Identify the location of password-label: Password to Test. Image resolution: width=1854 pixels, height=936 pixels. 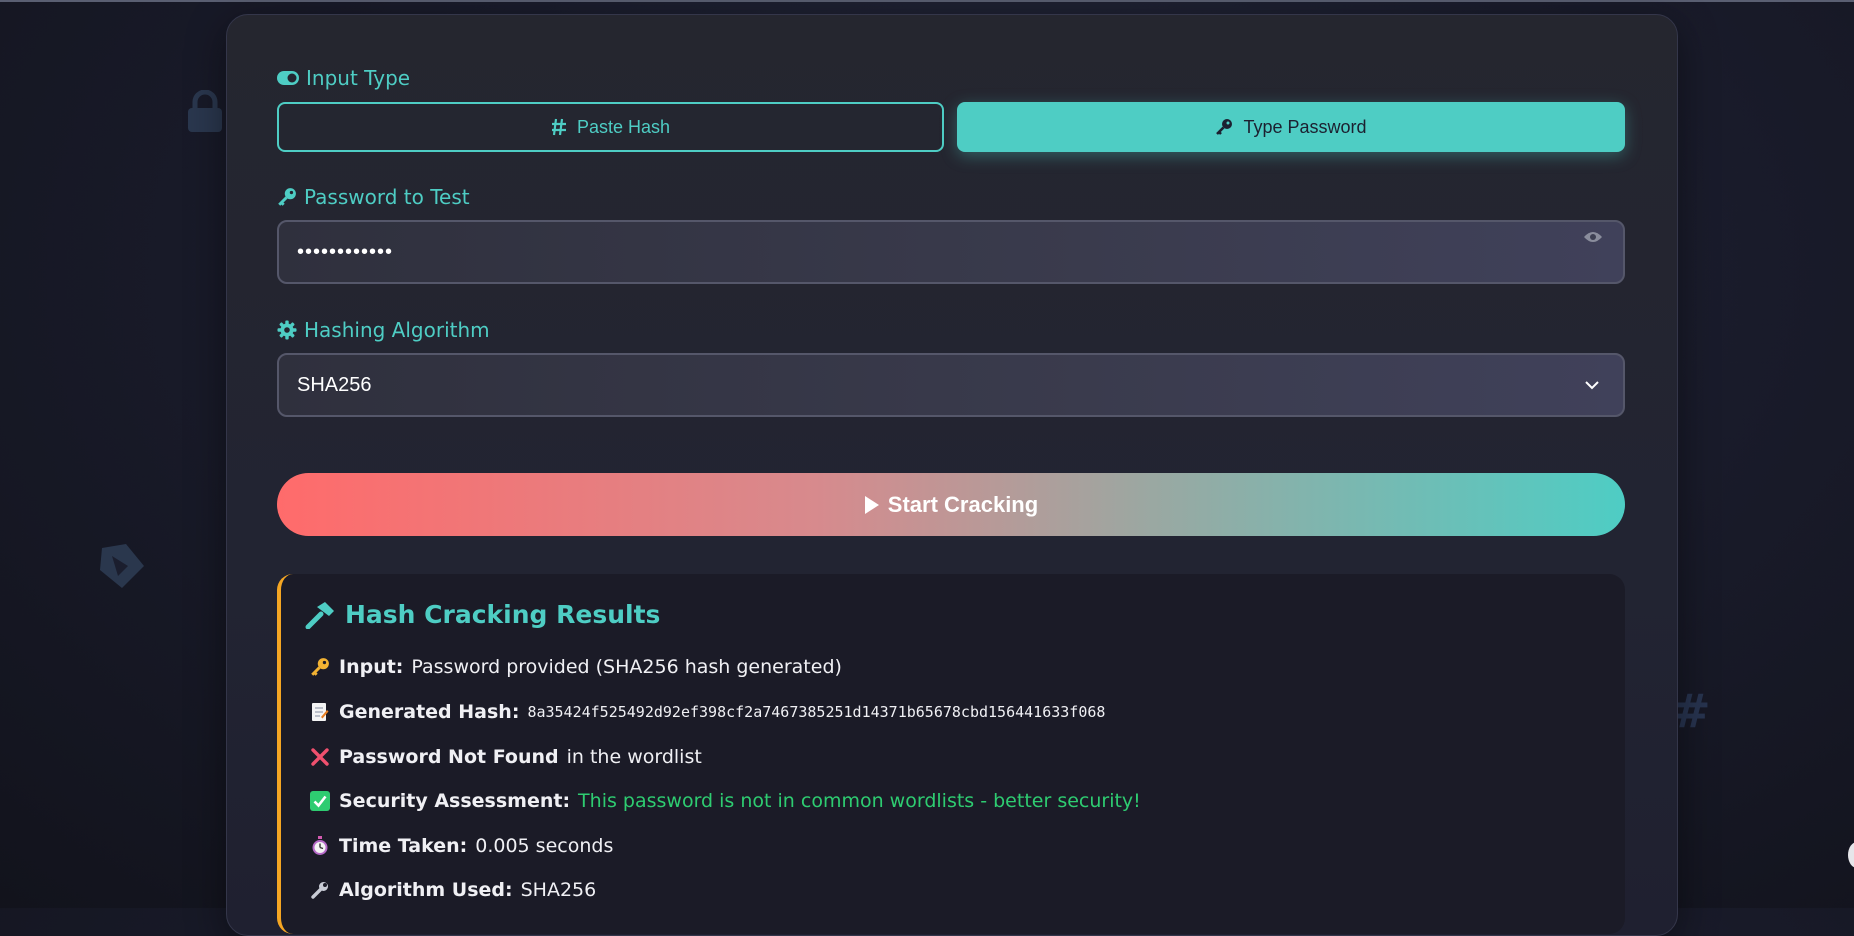
(373, 197).